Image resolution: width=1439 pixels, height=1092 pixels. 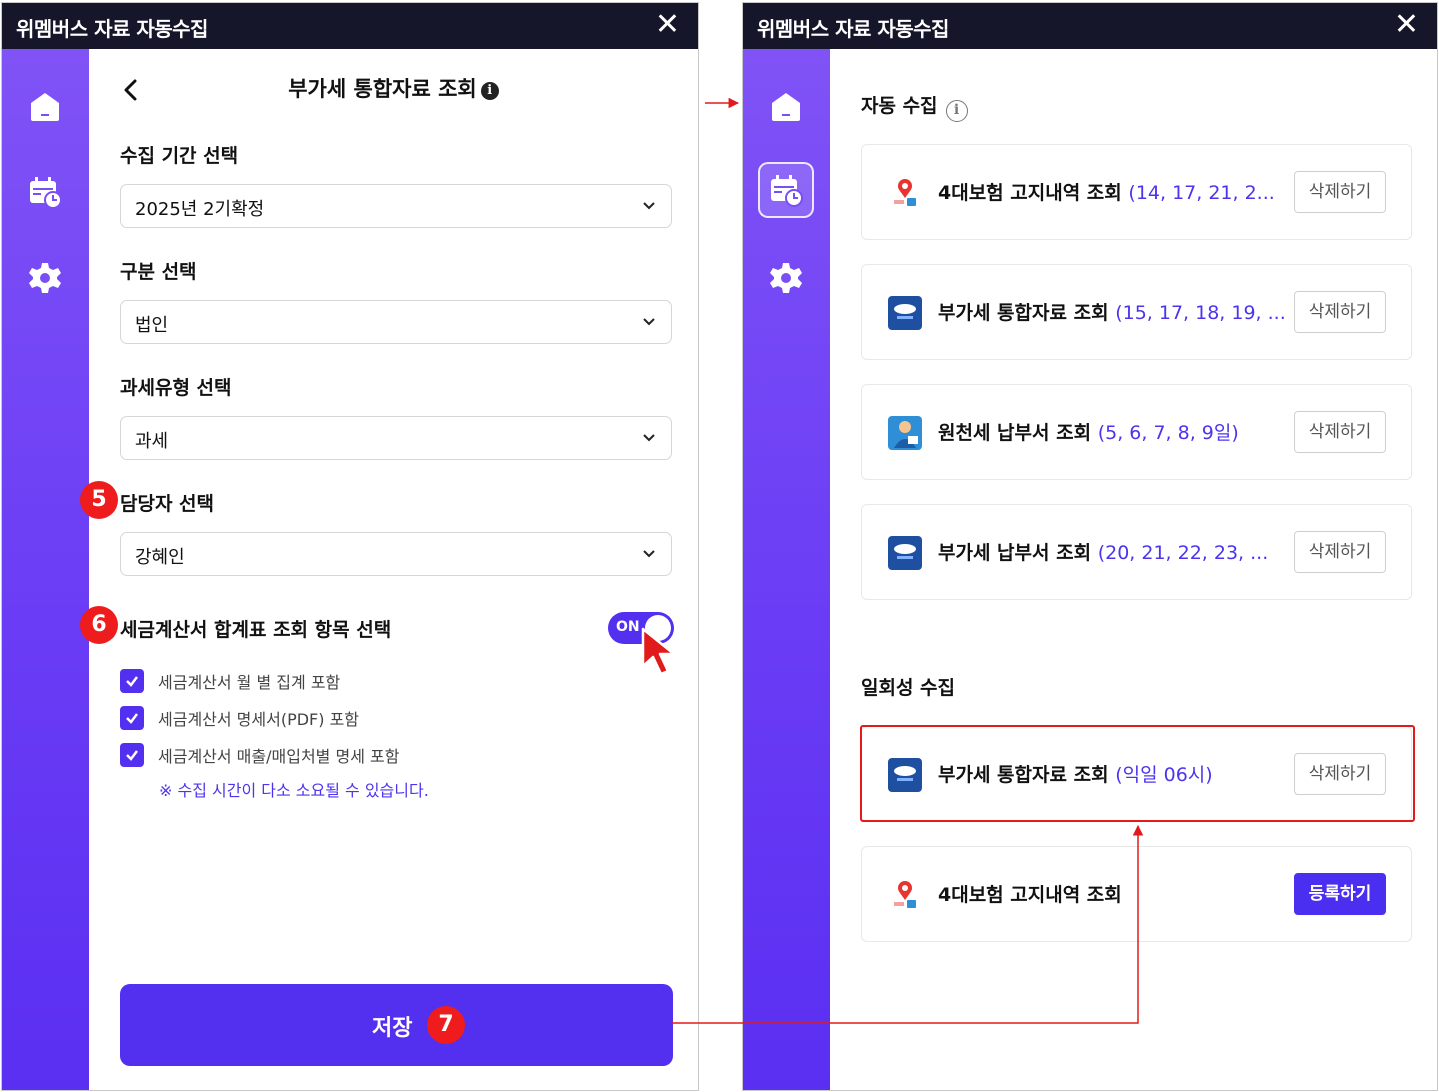 What do you see at coordinates (396, 438) in the screenshot?
I see `tax-type-select: 과세` at bounding box center [396, 438].